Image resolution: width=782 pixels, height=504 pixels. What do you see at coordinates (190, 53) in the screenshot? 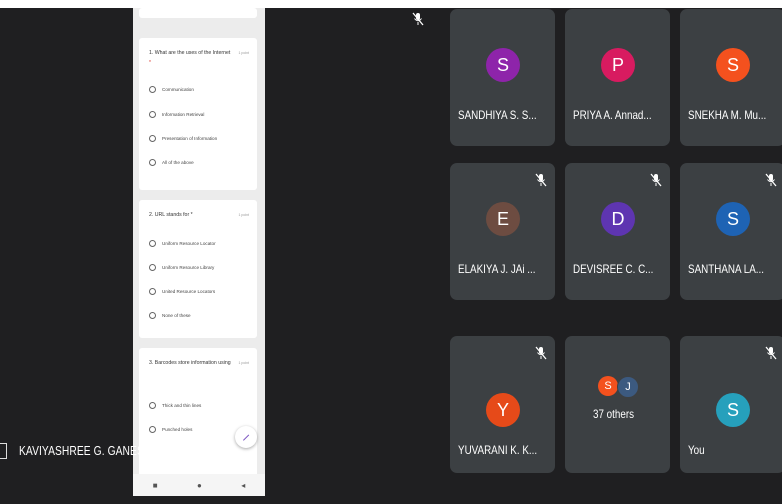
I see `question-text: 1. What are the uses of the Internet` at bounding box center [190, 53].